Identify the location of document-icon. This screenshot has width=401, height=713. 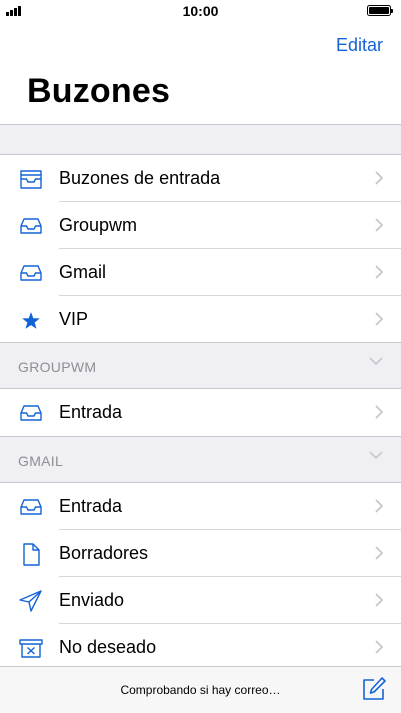
(31, 554).